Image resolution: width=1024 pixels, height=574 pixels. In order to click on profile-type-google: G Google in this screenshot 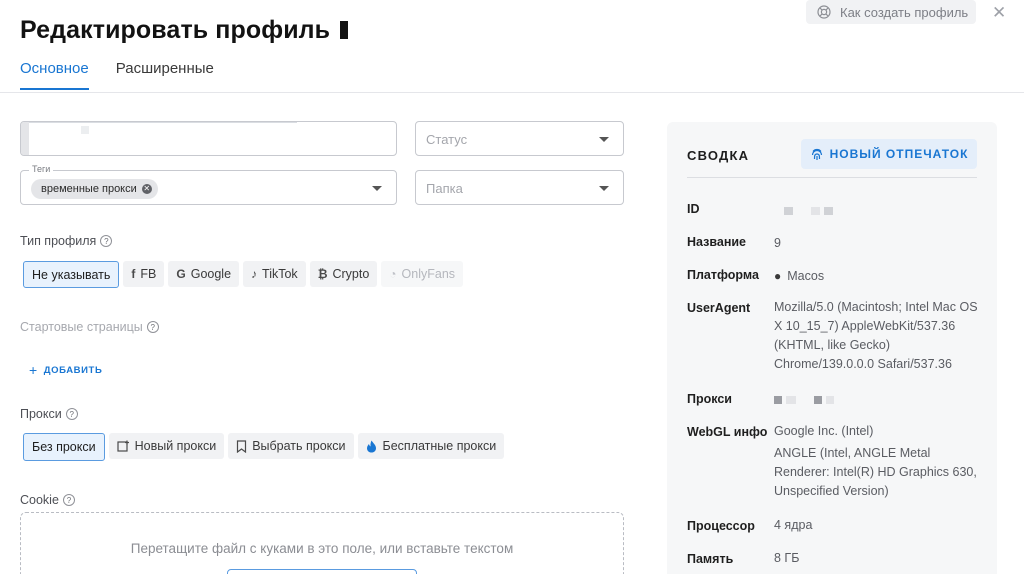, I will do `click(204, 274)`.